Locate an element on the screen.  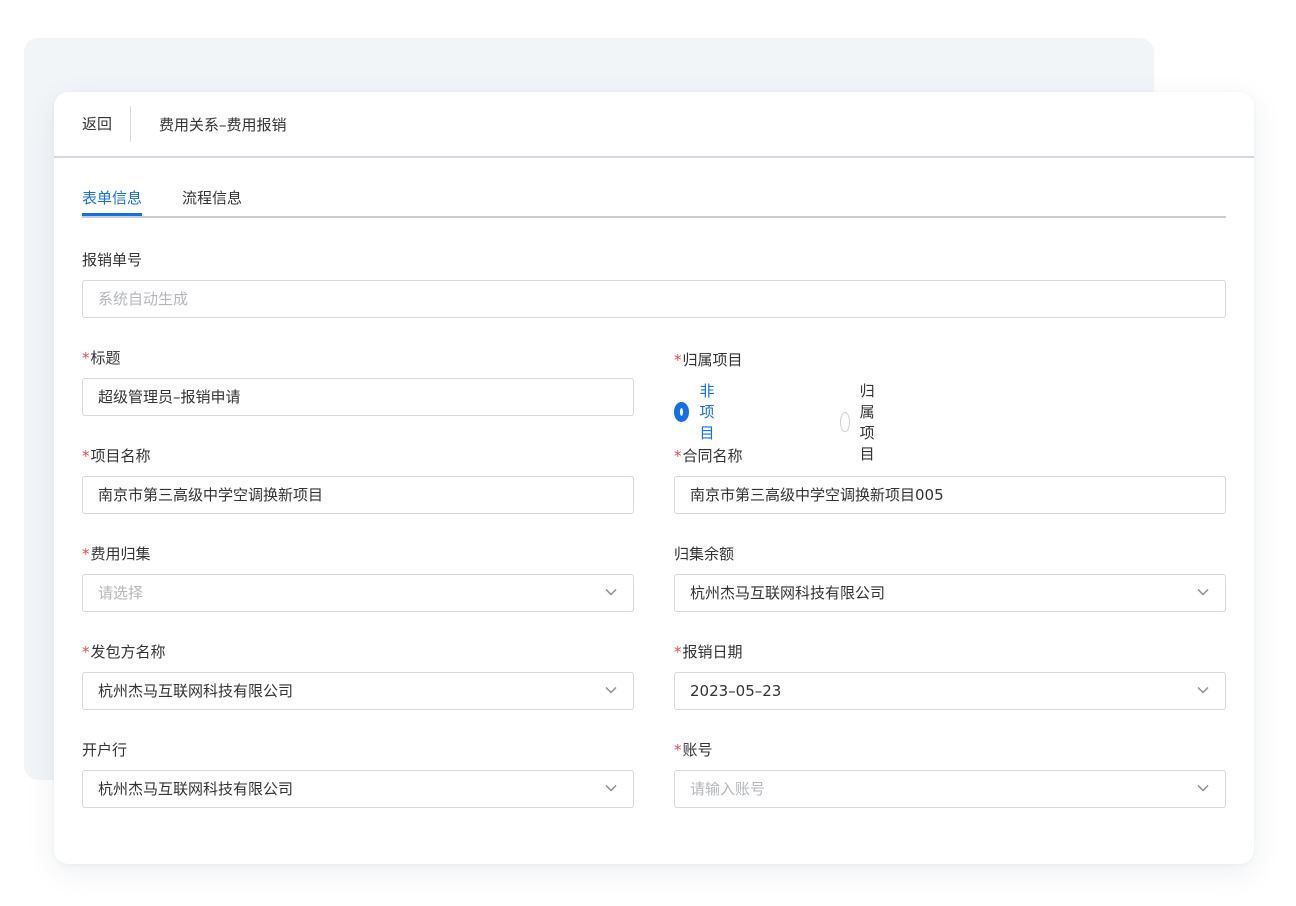
contractor-name-select: 杭州杰马互联网科技有限公司 is located at coordinates (358, 691).